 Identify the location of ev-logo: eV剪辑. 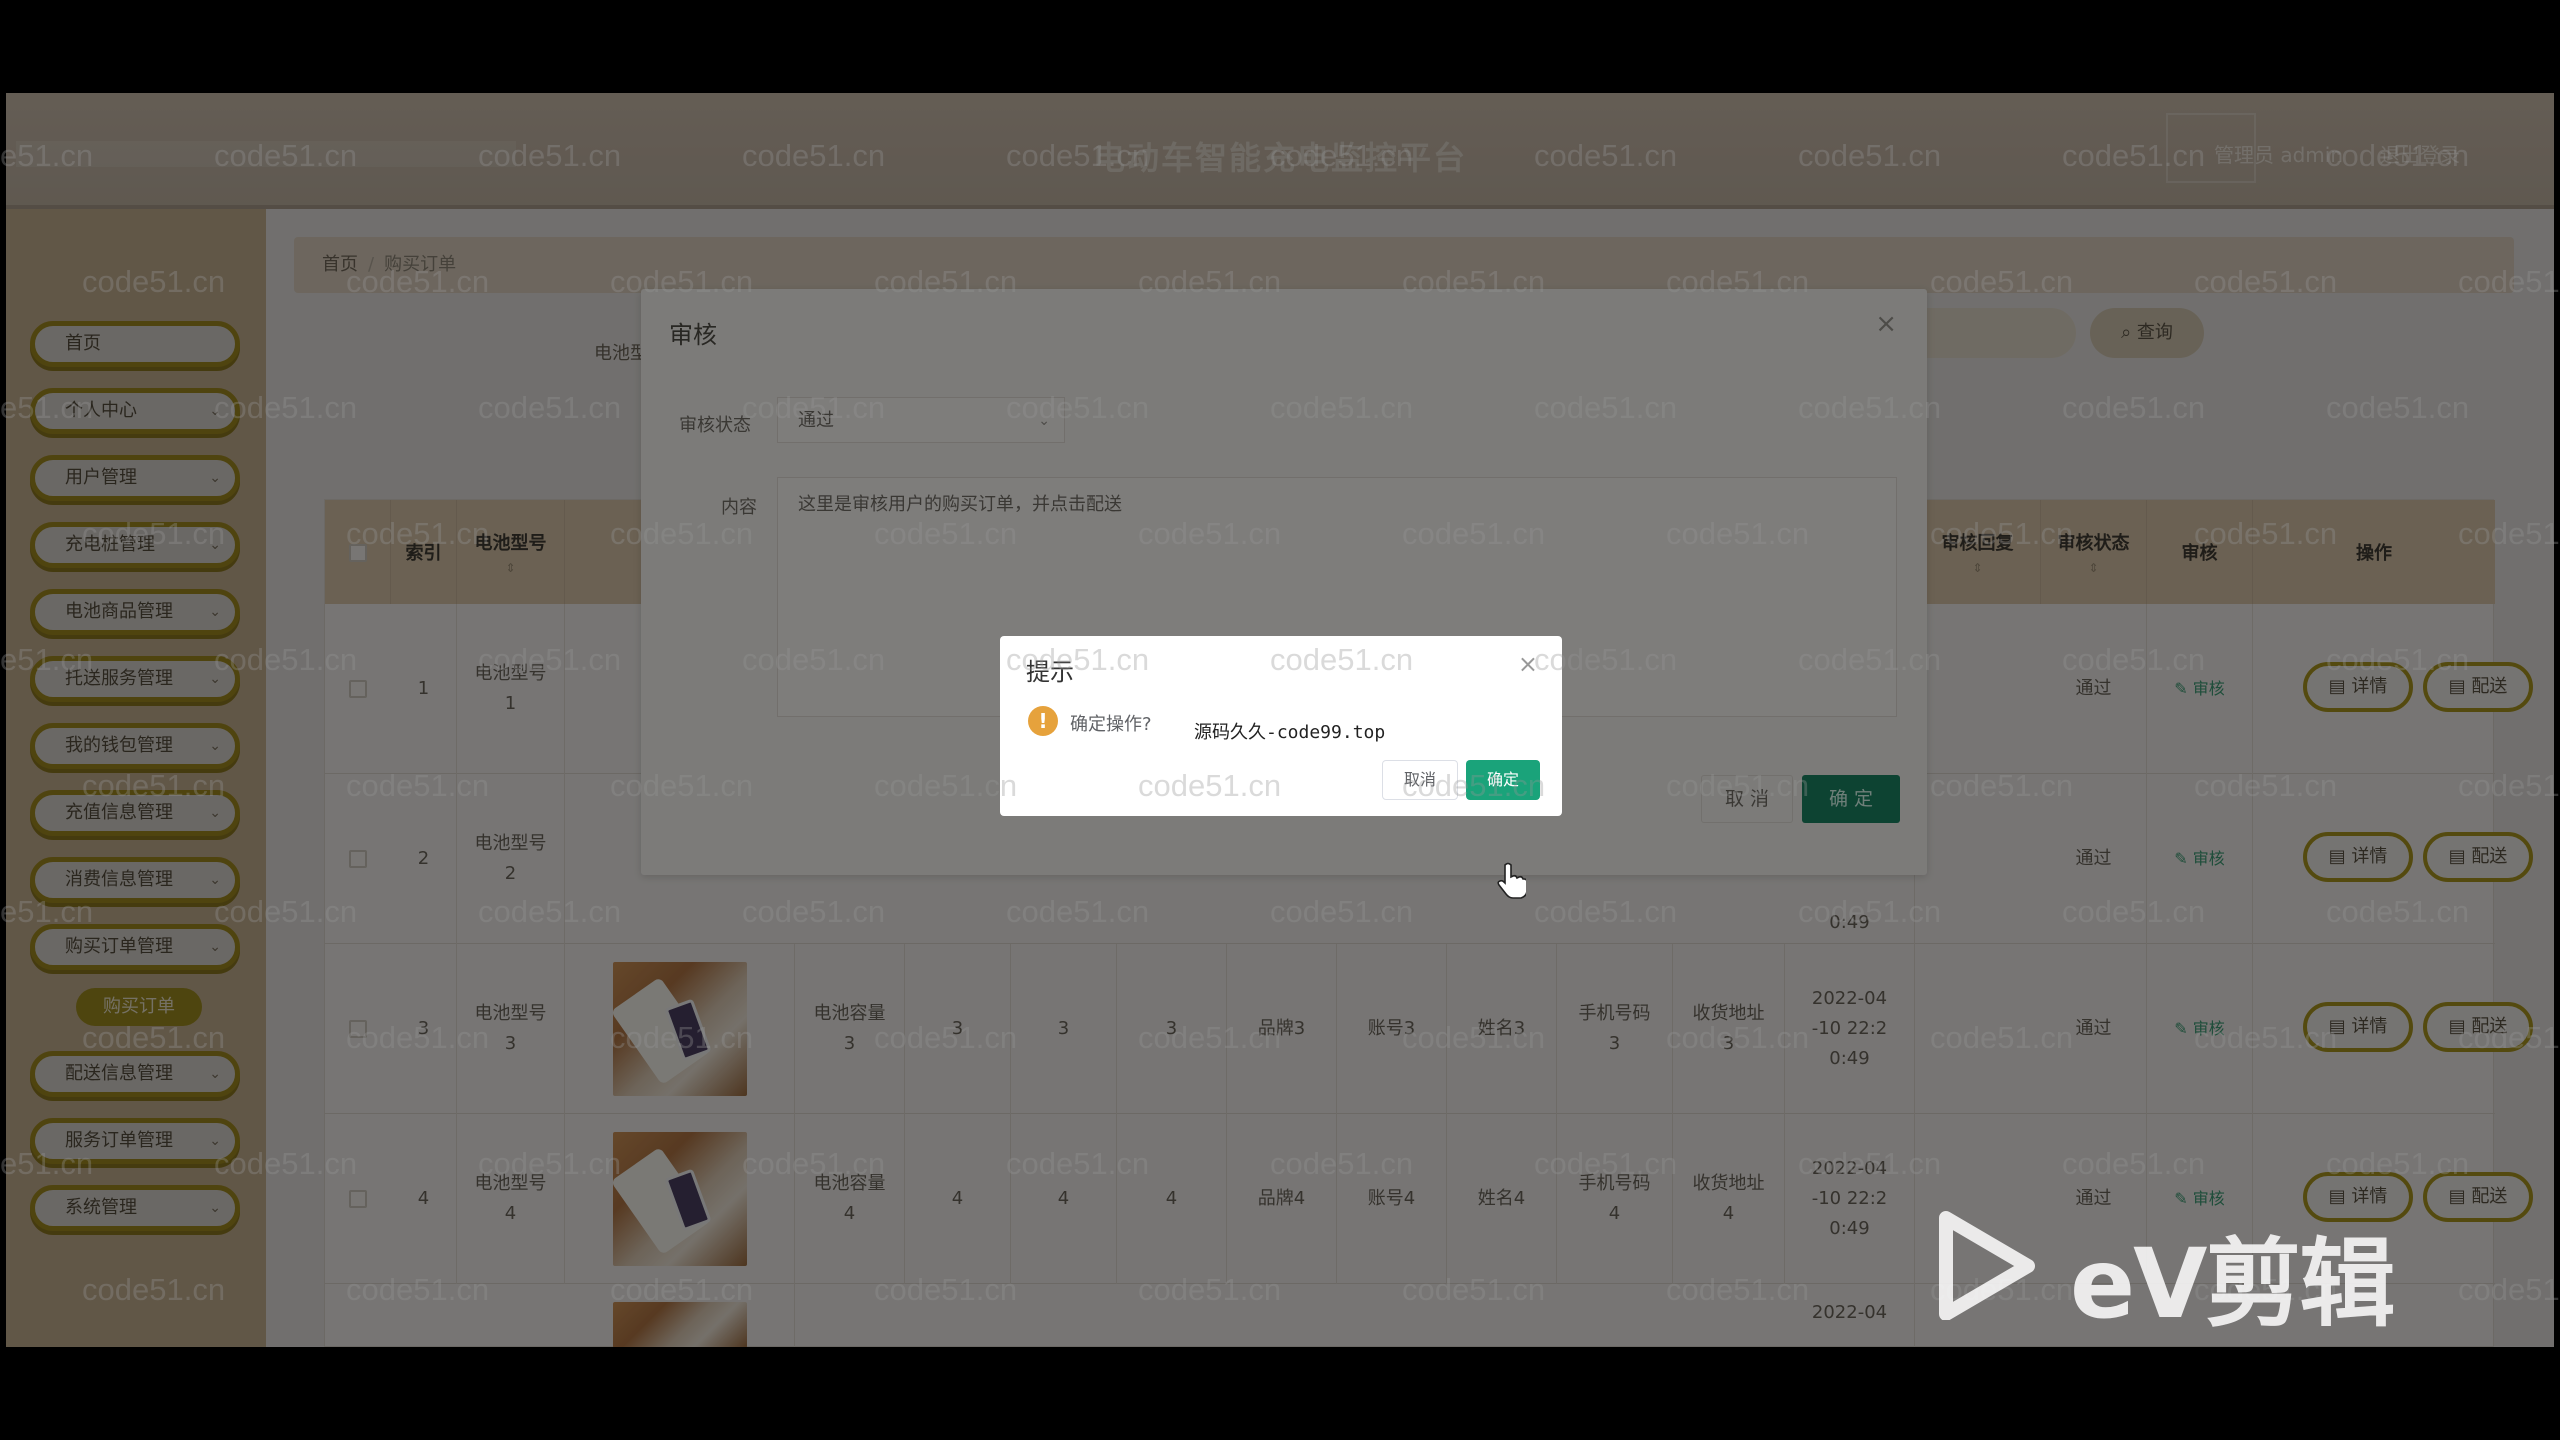
(2180, 1273).